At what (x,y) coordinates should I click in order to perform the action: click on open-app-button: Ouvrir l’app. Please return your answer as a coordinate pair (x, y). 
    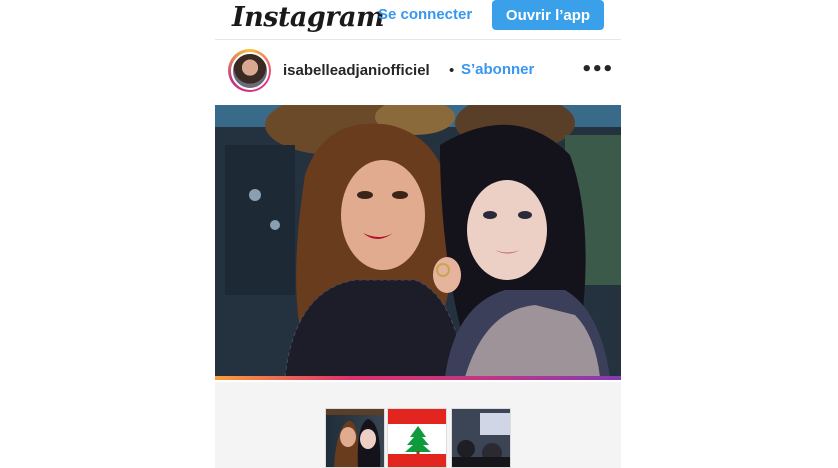
    Looking at the image, I should click on (548, 15).